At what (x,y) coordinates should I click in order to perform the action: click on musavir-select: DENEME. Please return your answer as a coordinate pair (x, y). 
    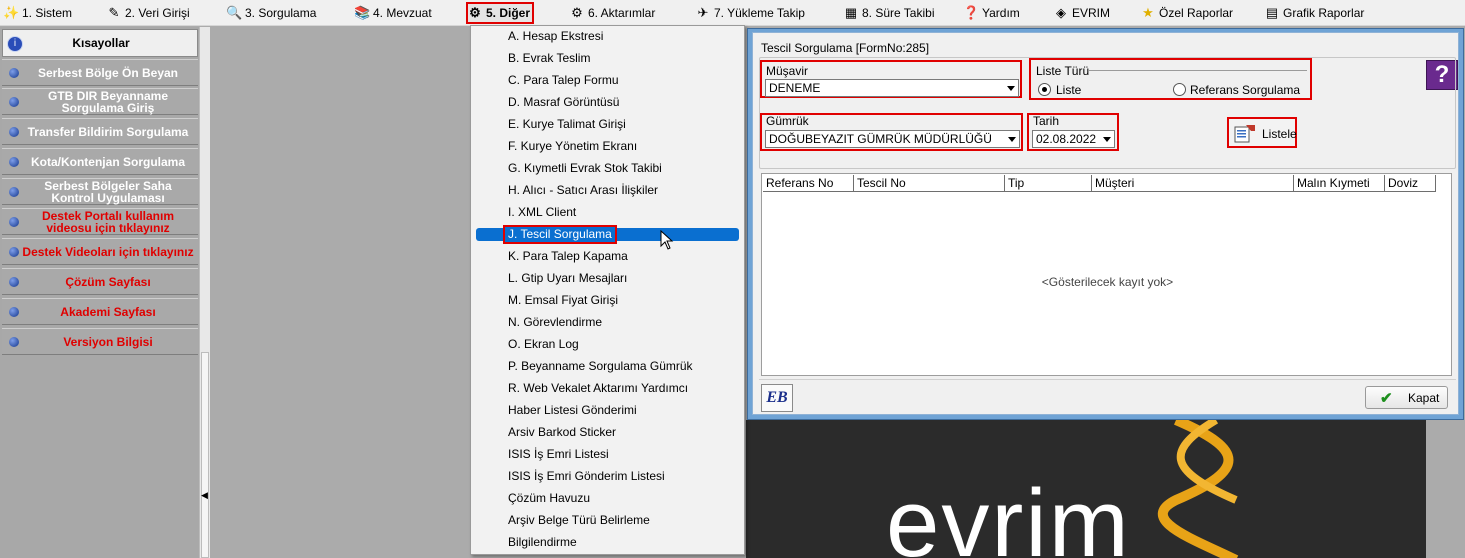
    Looking at the image, I should click on (892, 88).